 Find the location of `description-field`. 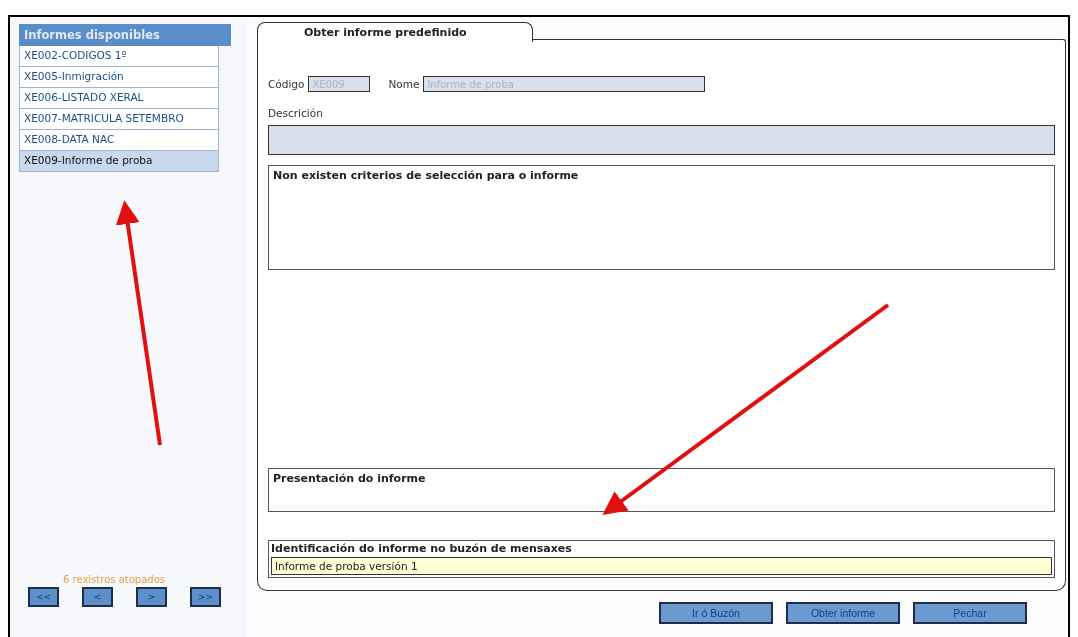

description-field is located at coordinates (661, 140).